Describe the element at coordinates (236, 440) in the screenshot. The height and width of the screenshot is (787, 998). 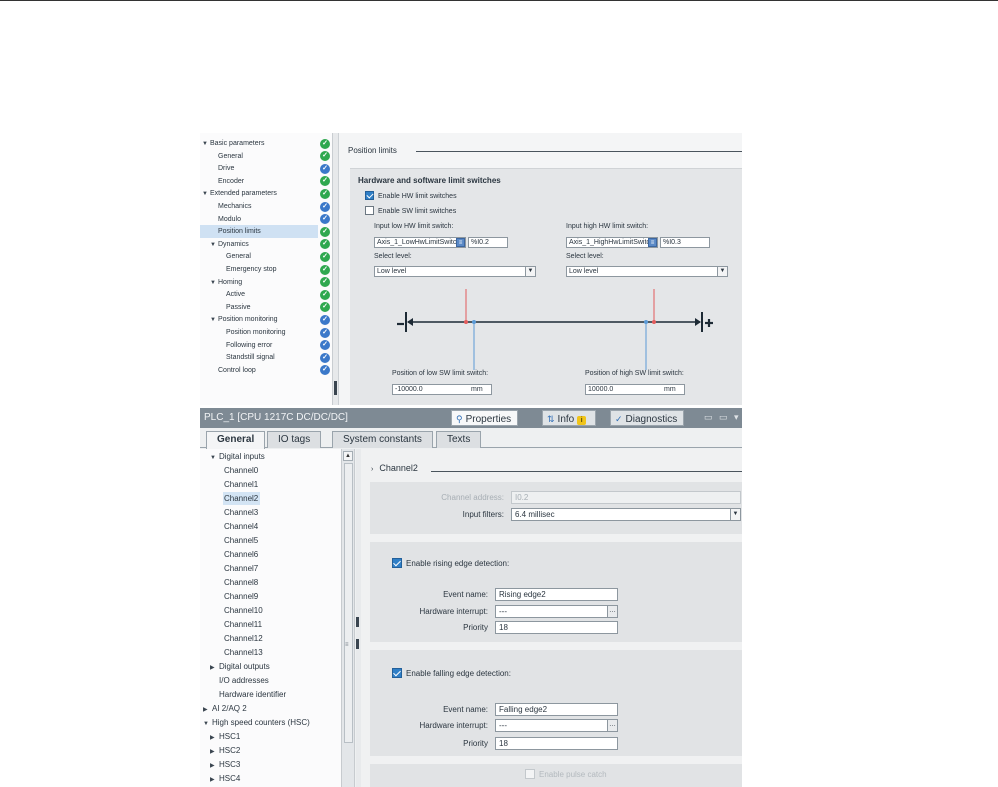
I see `tab-general: General` at that location.